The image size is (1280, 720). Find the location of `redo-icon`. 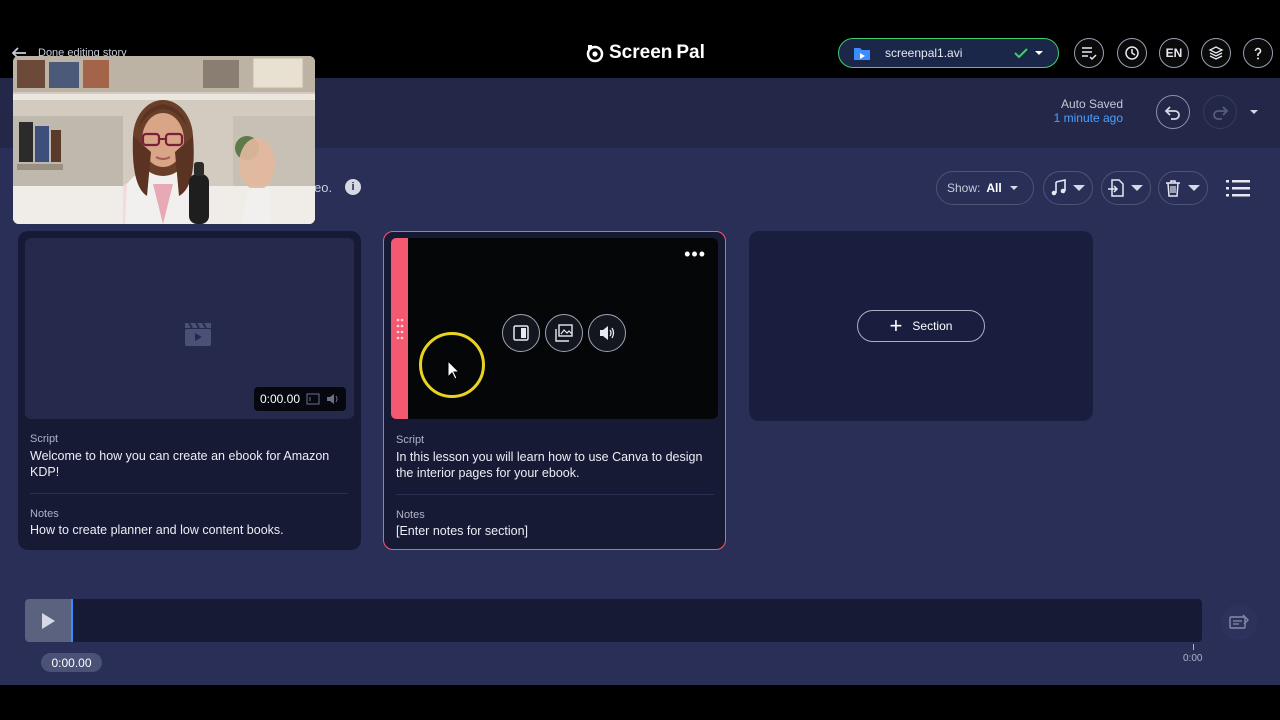

redo-icon is located at coordinates (1221, 113).